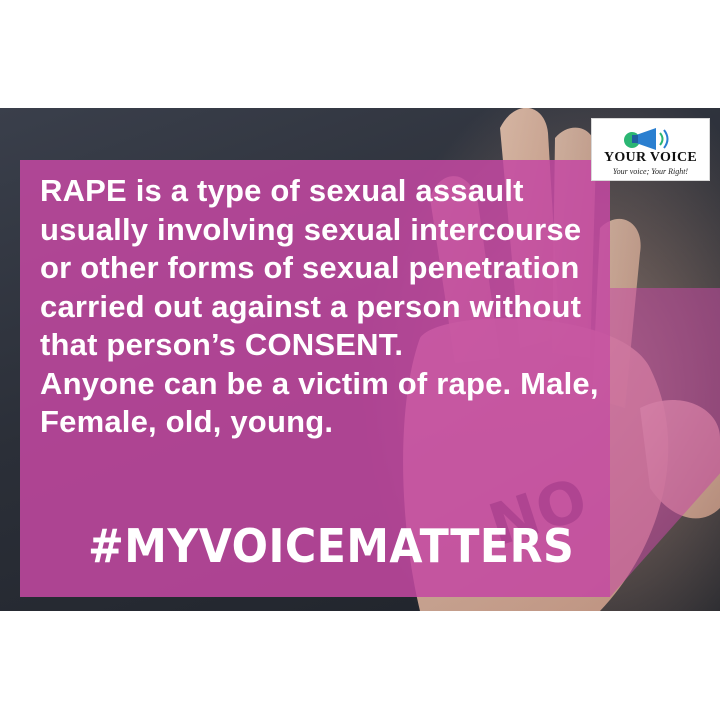 The height and width of the screenshot is (720, 720). I want to click on body-line: Anyone can be a victim of rape. Male,, so click(319, 383).